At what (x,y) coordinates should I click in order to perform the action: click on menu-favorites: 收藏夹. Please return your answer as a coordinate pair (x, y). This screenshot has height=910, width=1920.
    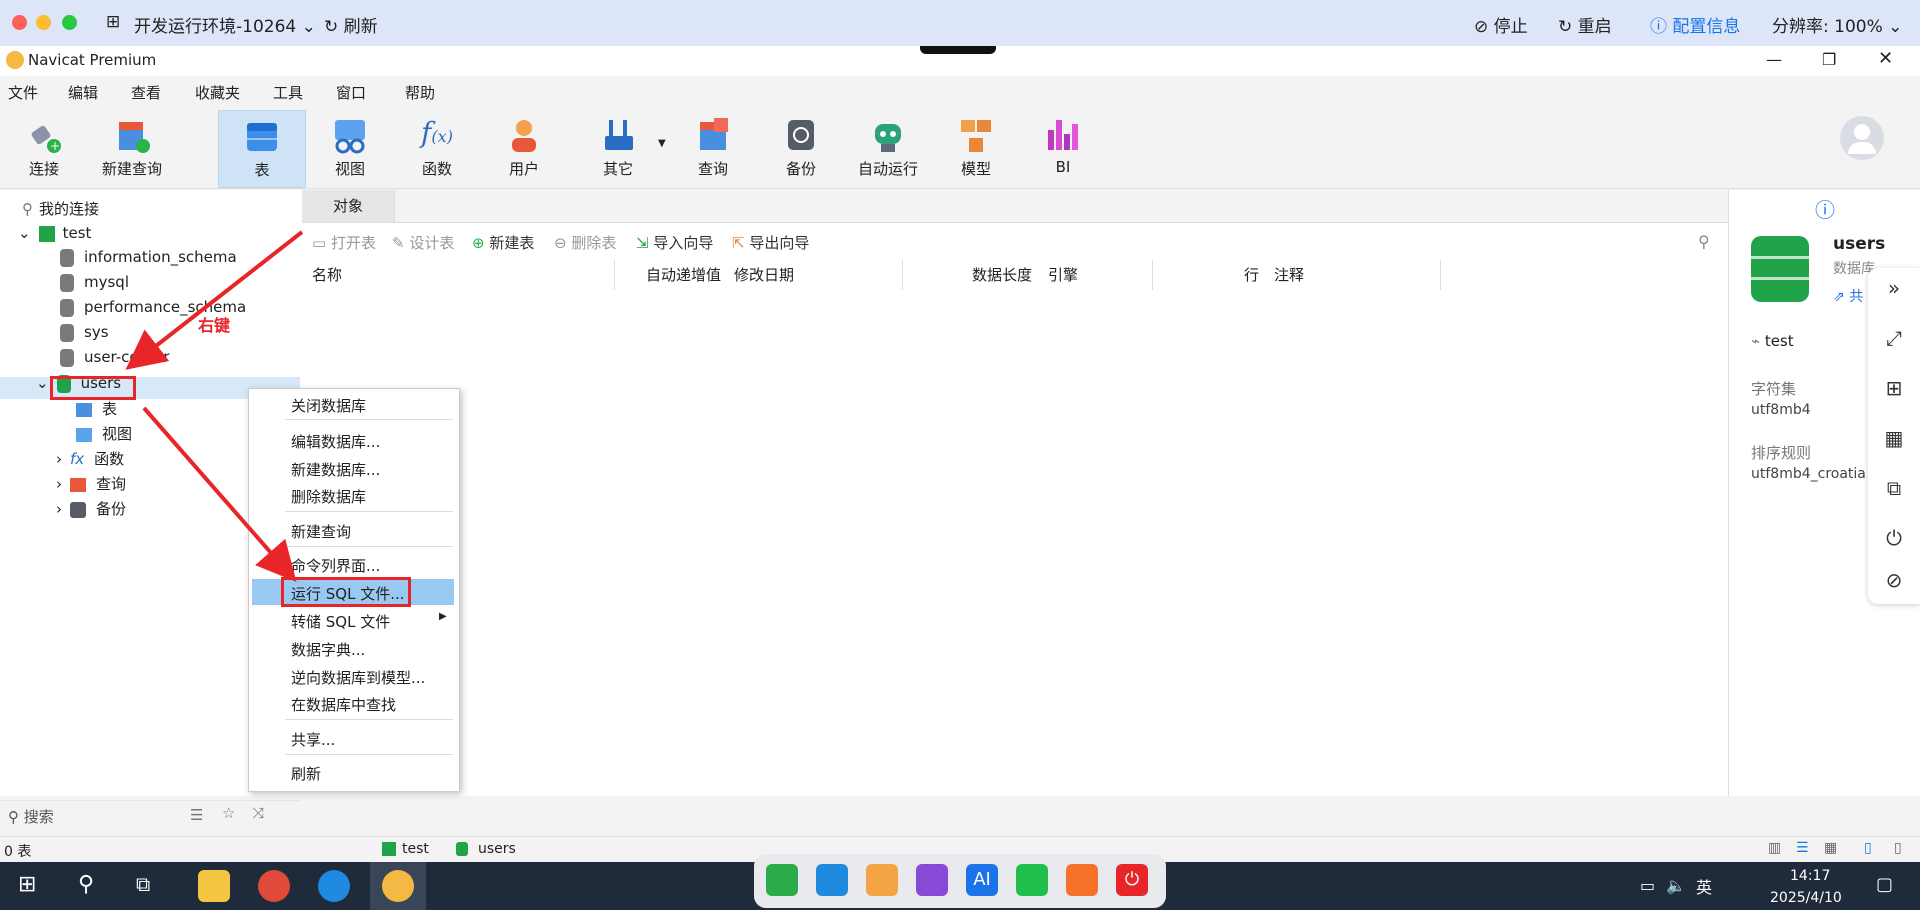
    Looking at the image, I should click on (217, 92).